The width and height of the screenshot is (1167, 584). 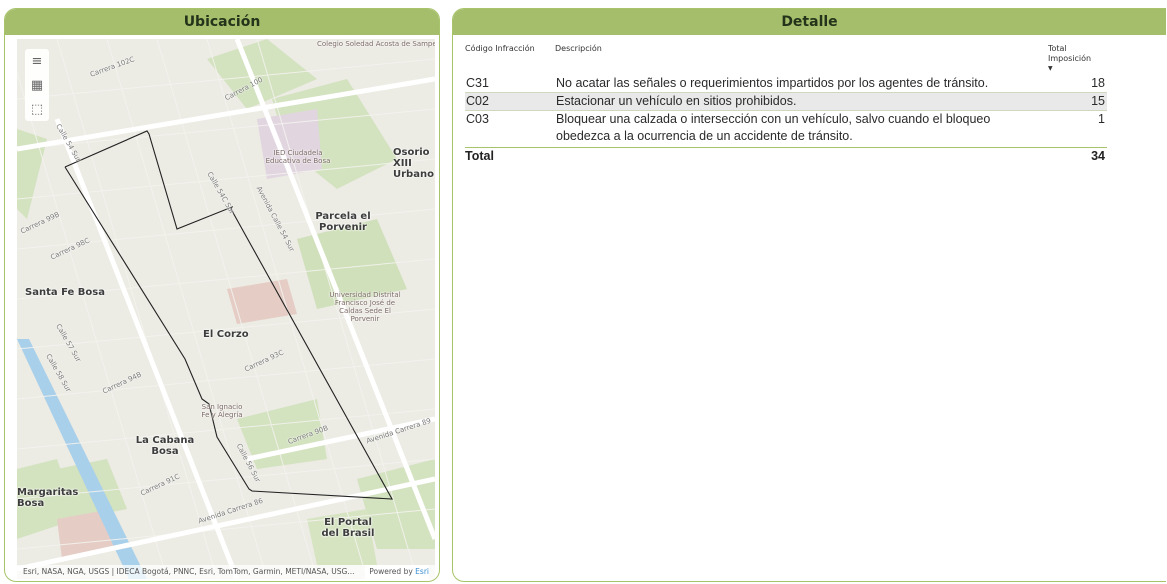 I want to click on powered-by-text: Powered by, so click(x=391, y=571).